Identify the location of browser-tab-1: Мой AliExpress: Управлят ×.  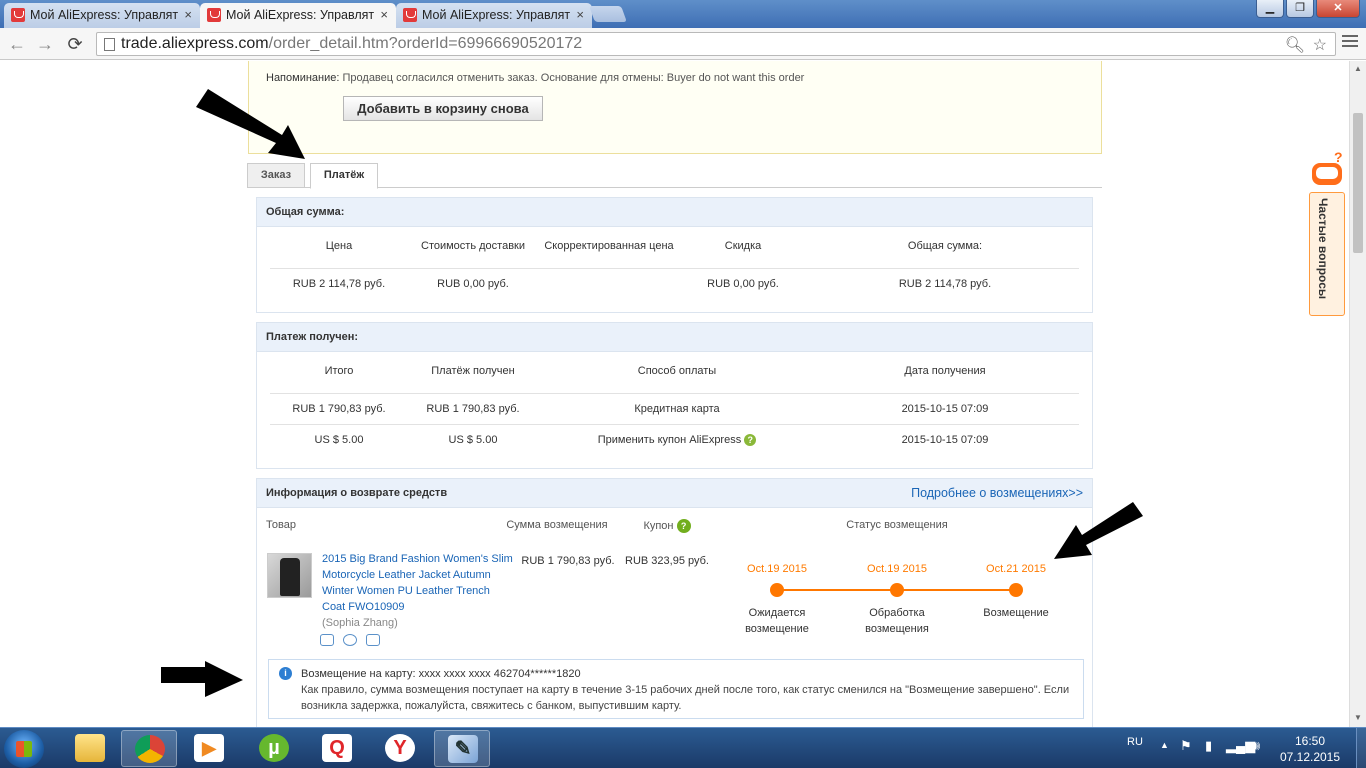
(102, 15).